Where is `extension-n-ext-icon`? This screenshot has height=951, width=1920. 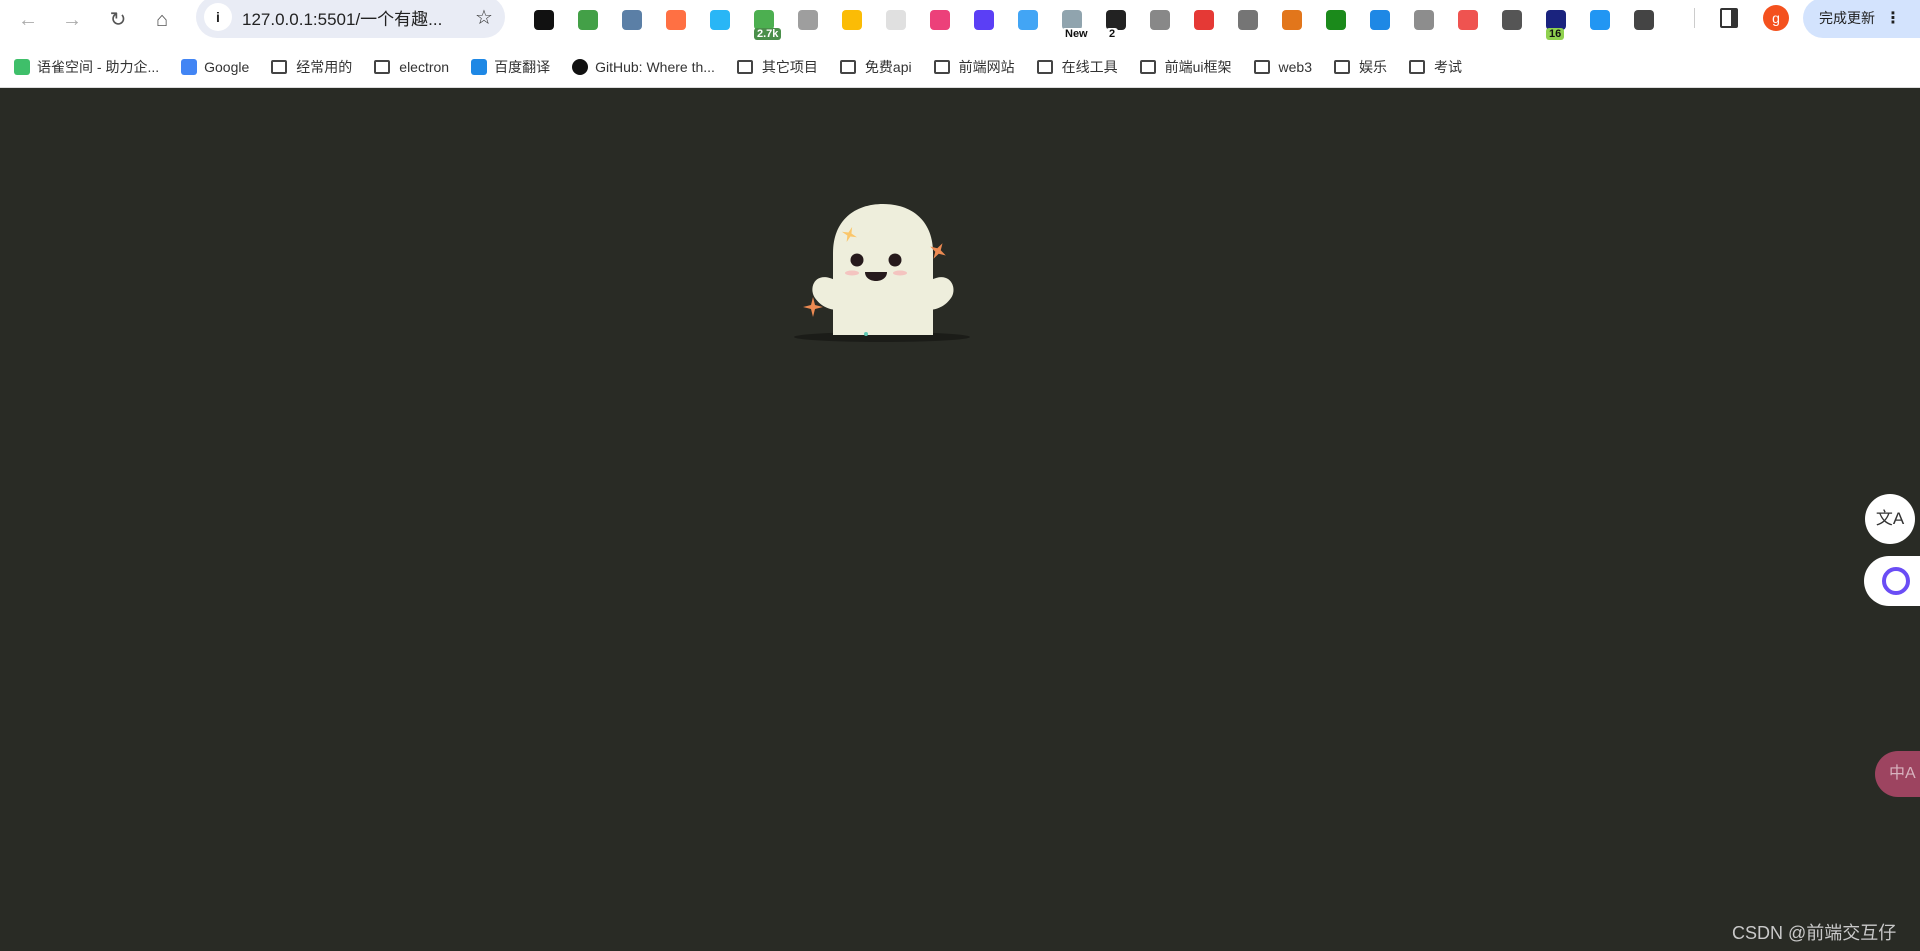
extension-n-ext-icon is located at coordinates (1424, 20).